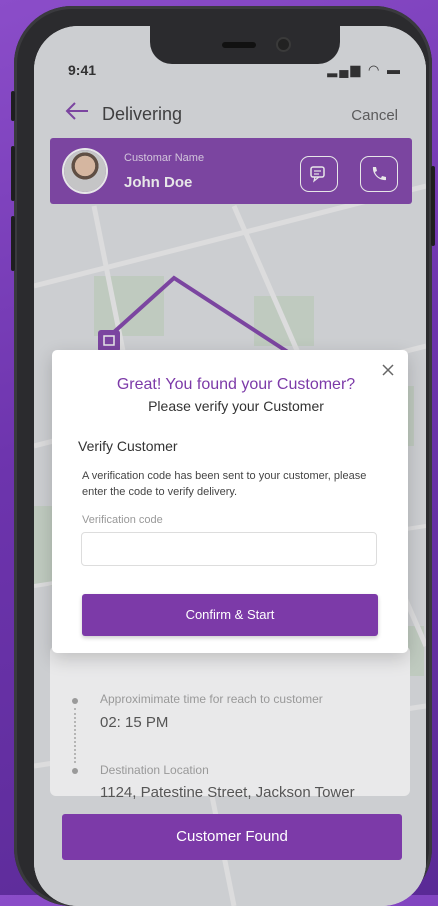 Image resolution: width=438 pixels, height=906 pixels. What do you see at coordinates (227, 792) in the screenshot?
I see `destination-value: 1124, Patestine Street, Jackson Tower` at bounding box center [227, 792].